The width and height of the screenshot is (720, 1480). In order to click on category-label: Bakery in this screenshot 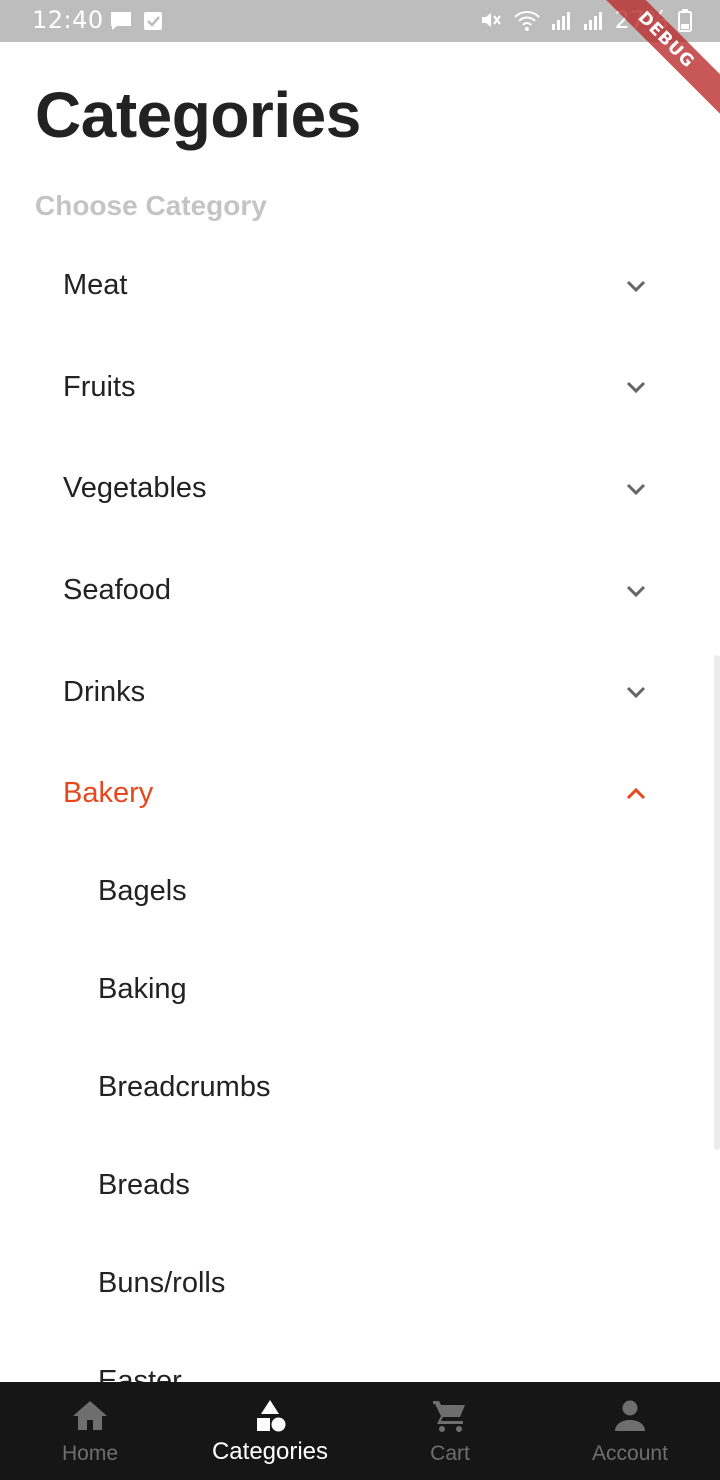, I will do `click(108, 793)`.